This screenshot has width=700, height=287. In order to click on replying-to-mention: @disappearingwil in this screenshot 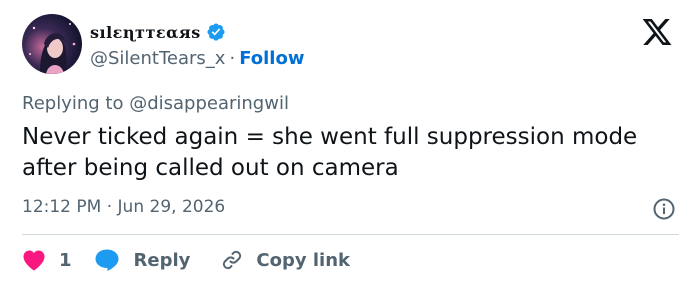, I will do `click(209, 103)`.